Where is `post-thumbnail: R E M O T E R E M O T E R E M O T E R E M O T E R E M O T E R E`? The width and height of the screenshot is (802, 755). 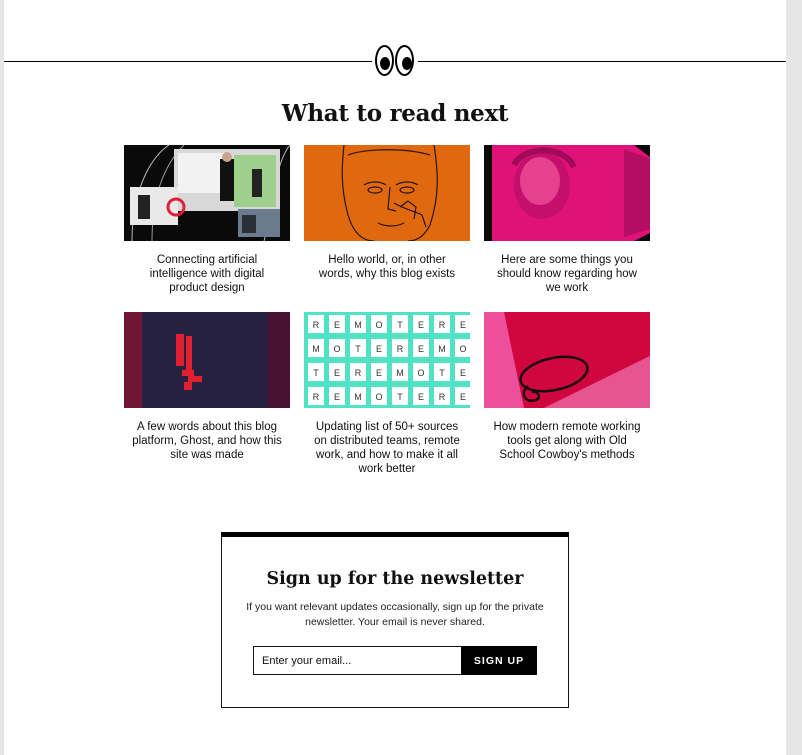
post-thumbnail: R E M O T E R E M O T E R E M O T E R E M O T E R E M O T E R E is located at coordinates (387, 360).